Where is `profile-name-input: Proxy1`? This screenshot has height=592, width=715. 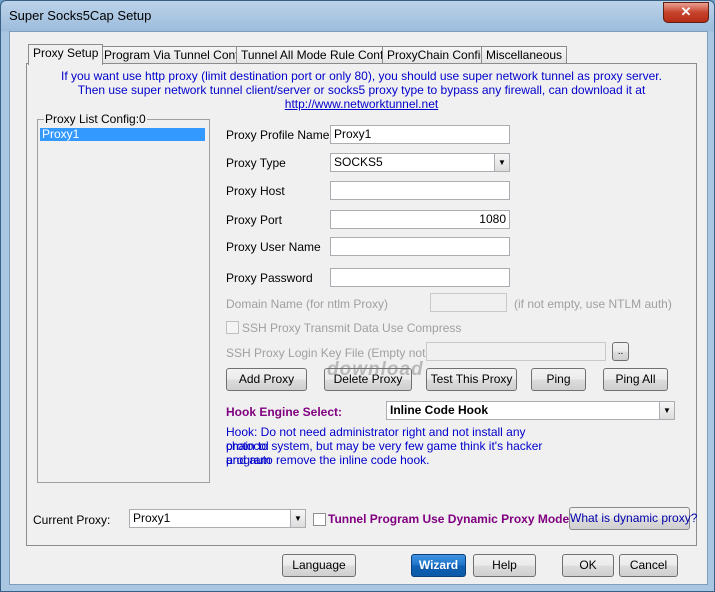
profile-name-input: Proxy1 is located at coordinates (420, 134).